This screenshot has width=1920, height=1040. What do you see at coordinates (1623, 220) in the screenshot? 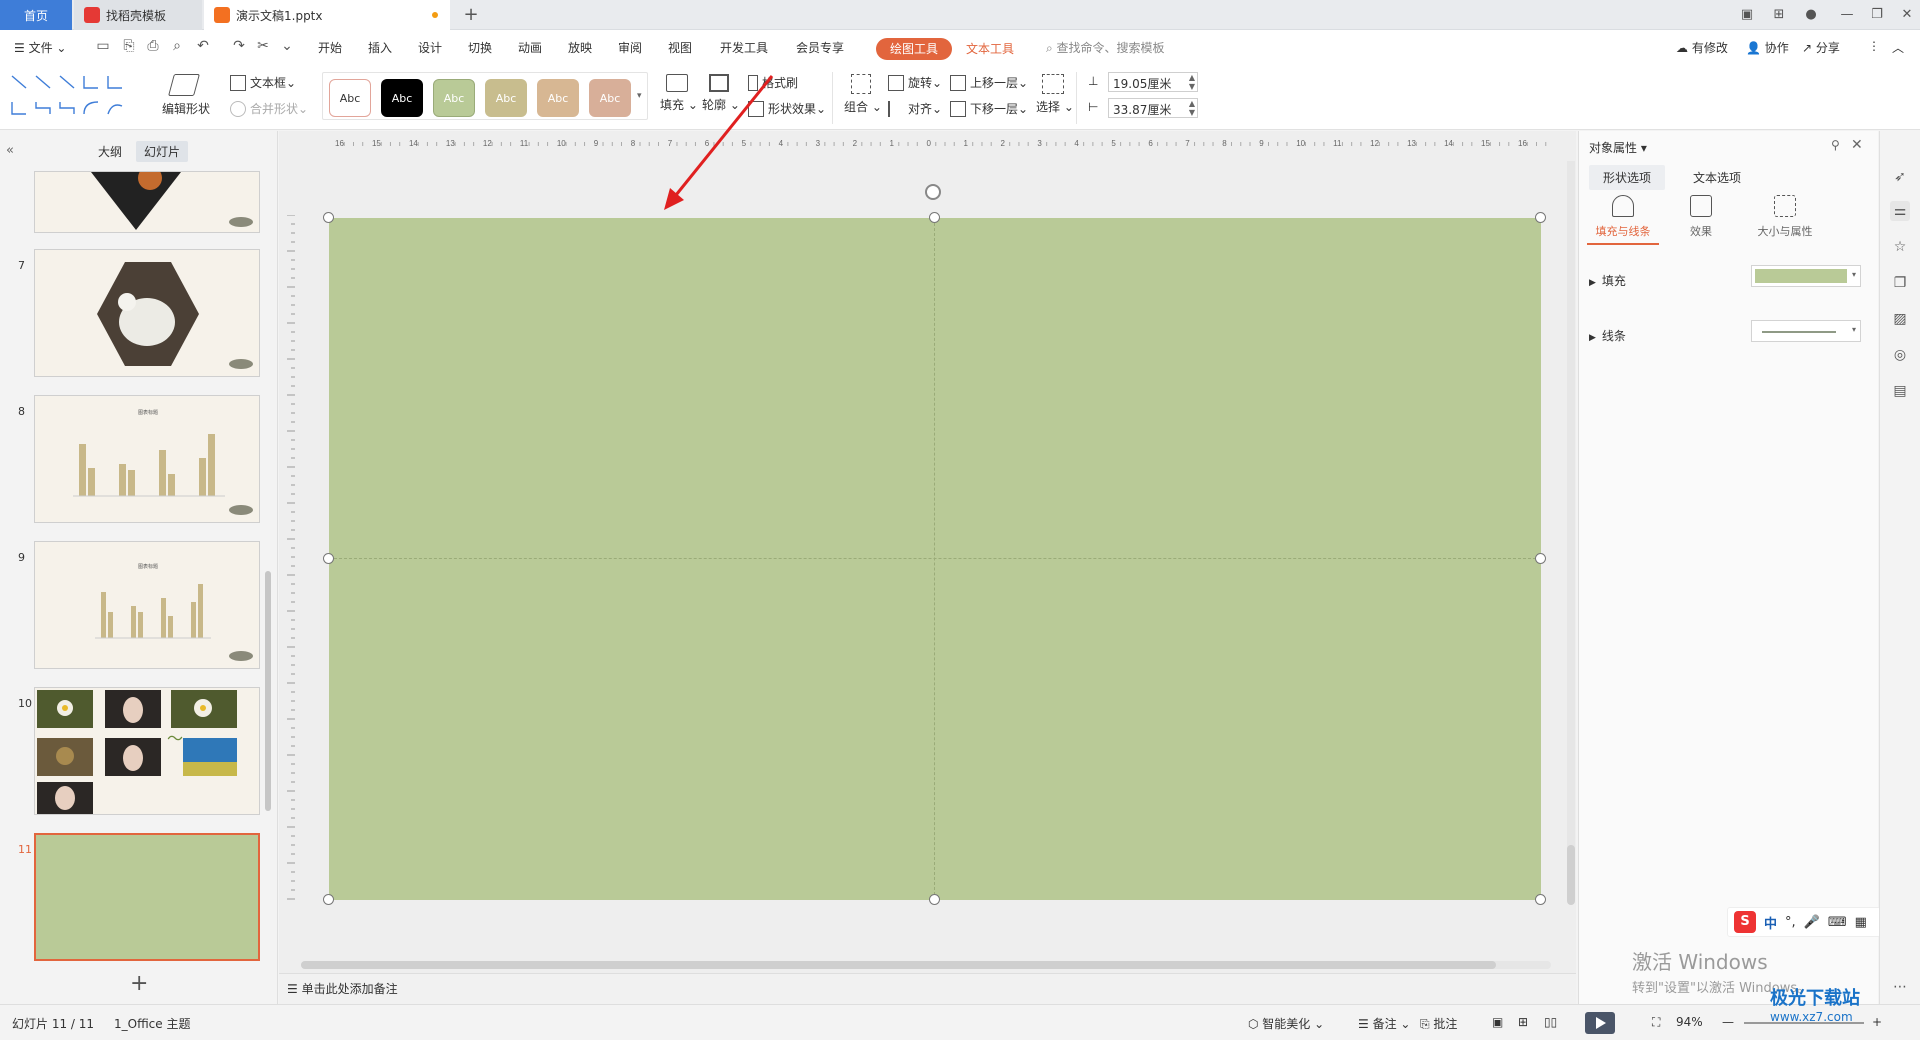
I see `subtab-fill-line: 填充与线条` at bounding box center [1623, 220].